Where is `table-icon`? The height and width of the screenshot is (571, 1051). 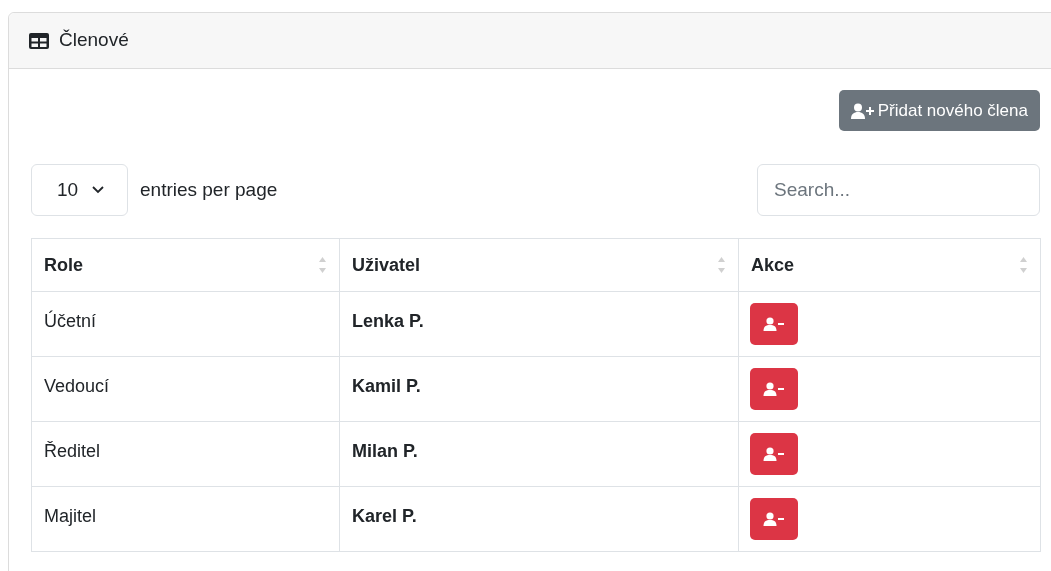 table-icon is located at coordinates (39, 40).